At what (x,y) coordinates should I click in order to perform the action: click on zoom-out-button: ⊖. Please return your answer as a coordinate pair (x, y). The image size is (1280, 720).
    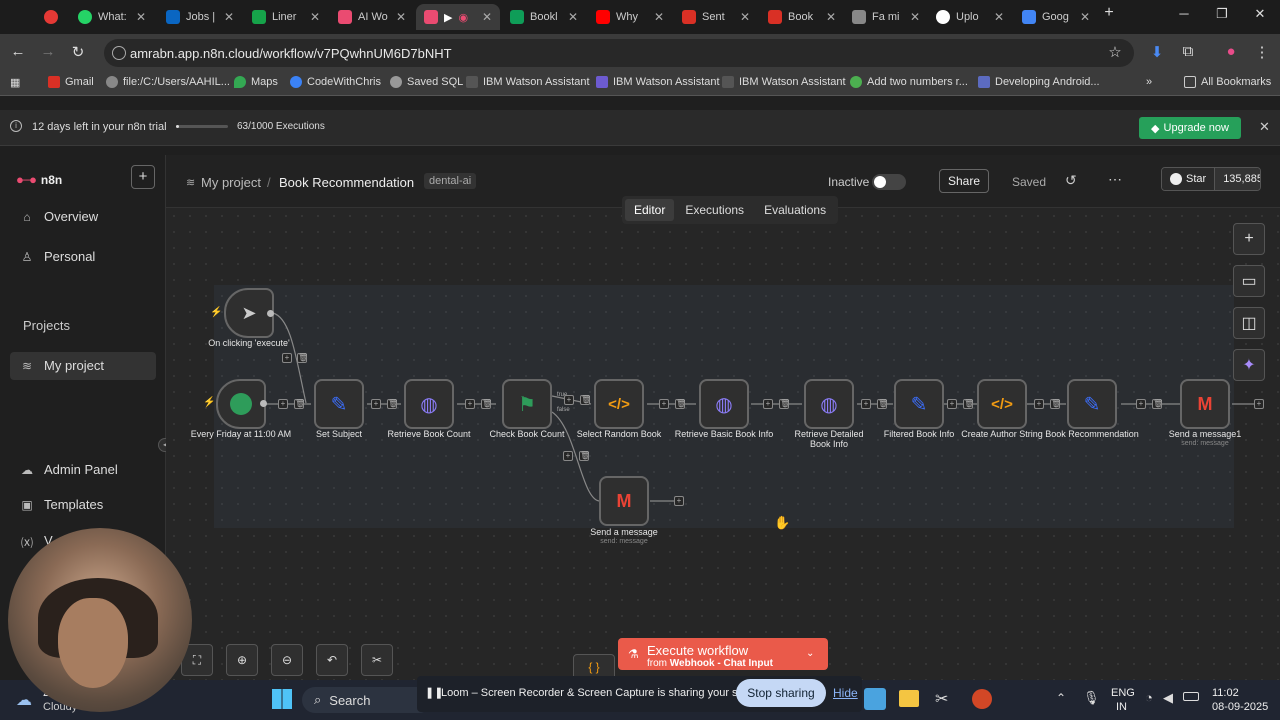
    Looking at the image, I should click on (287, 660).